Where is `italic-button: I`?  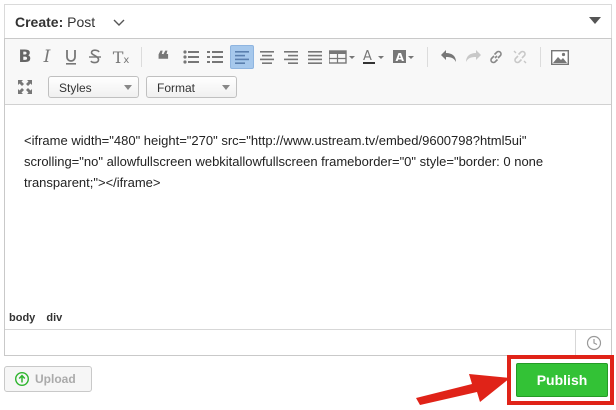 italic-button: I is located at coordinates (47, 57).